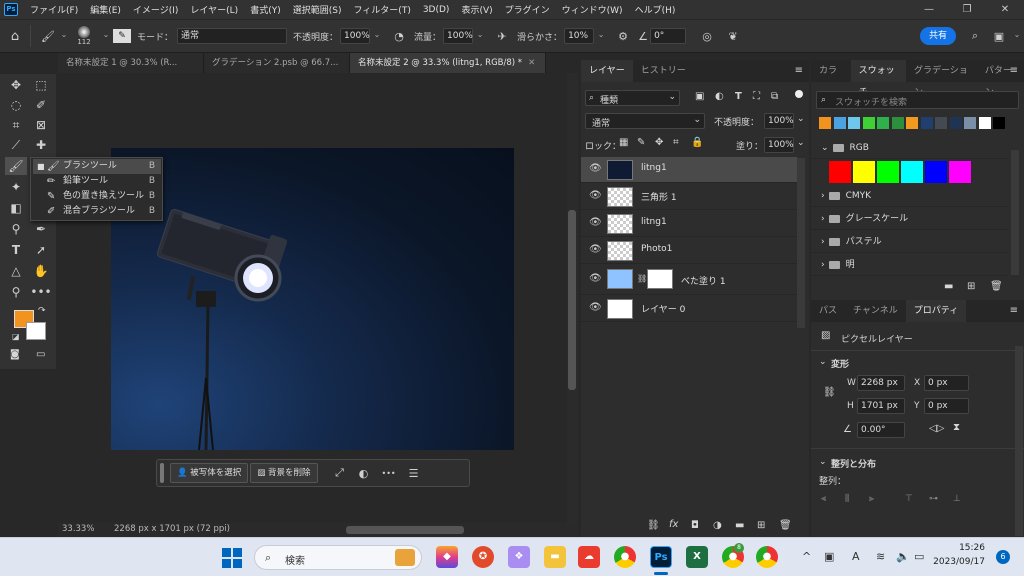  I want to click on blend-mode-select: 通常 ⌄, so click(645, 121).